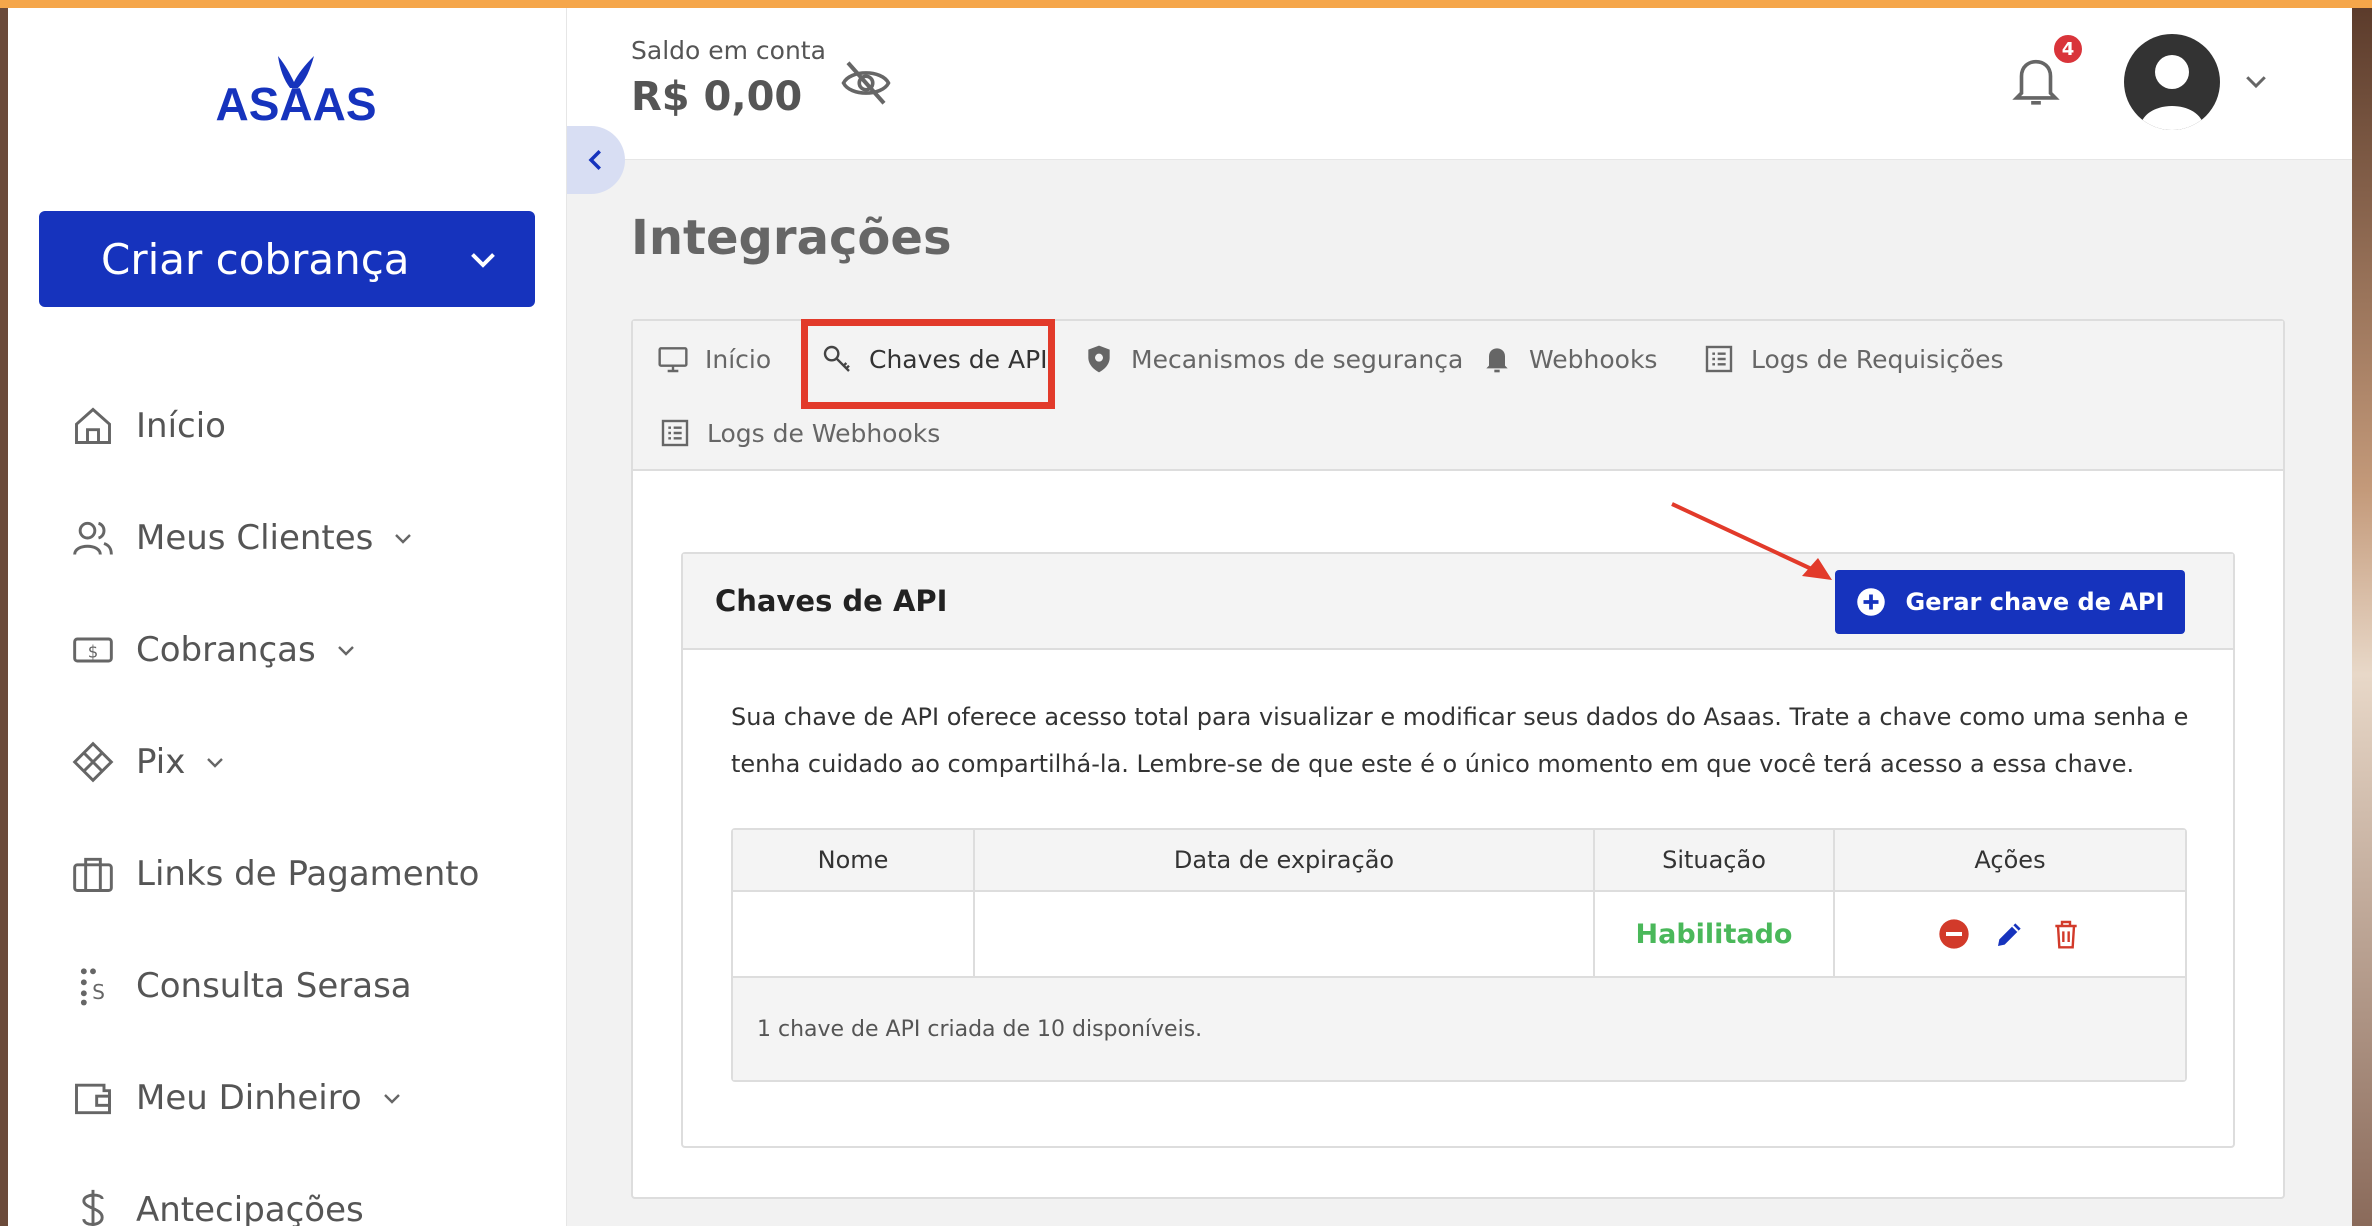 The width and height of the screenshot is (2372, 1226). I want to click on actions-cell, so click(2010, 934).